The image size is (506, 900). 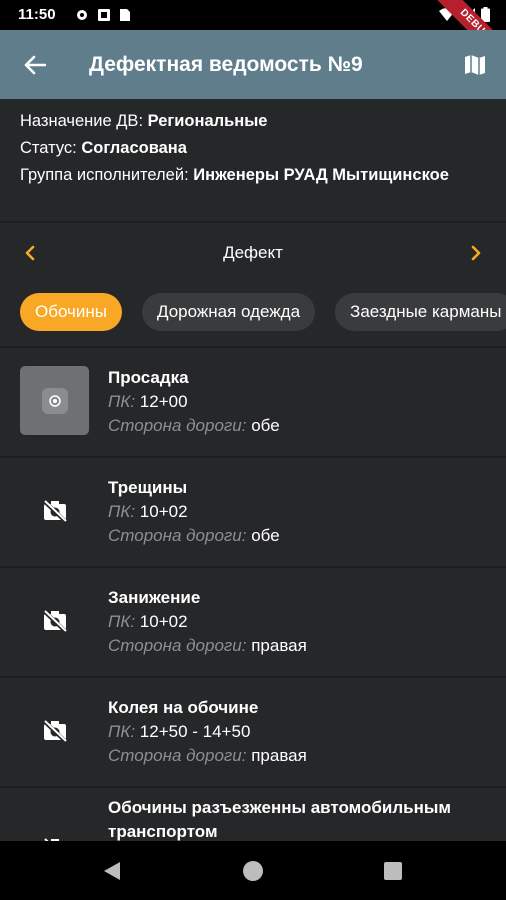 I want to click on status-bar: 11:50 DEBUG, so click(x=253, y=39).